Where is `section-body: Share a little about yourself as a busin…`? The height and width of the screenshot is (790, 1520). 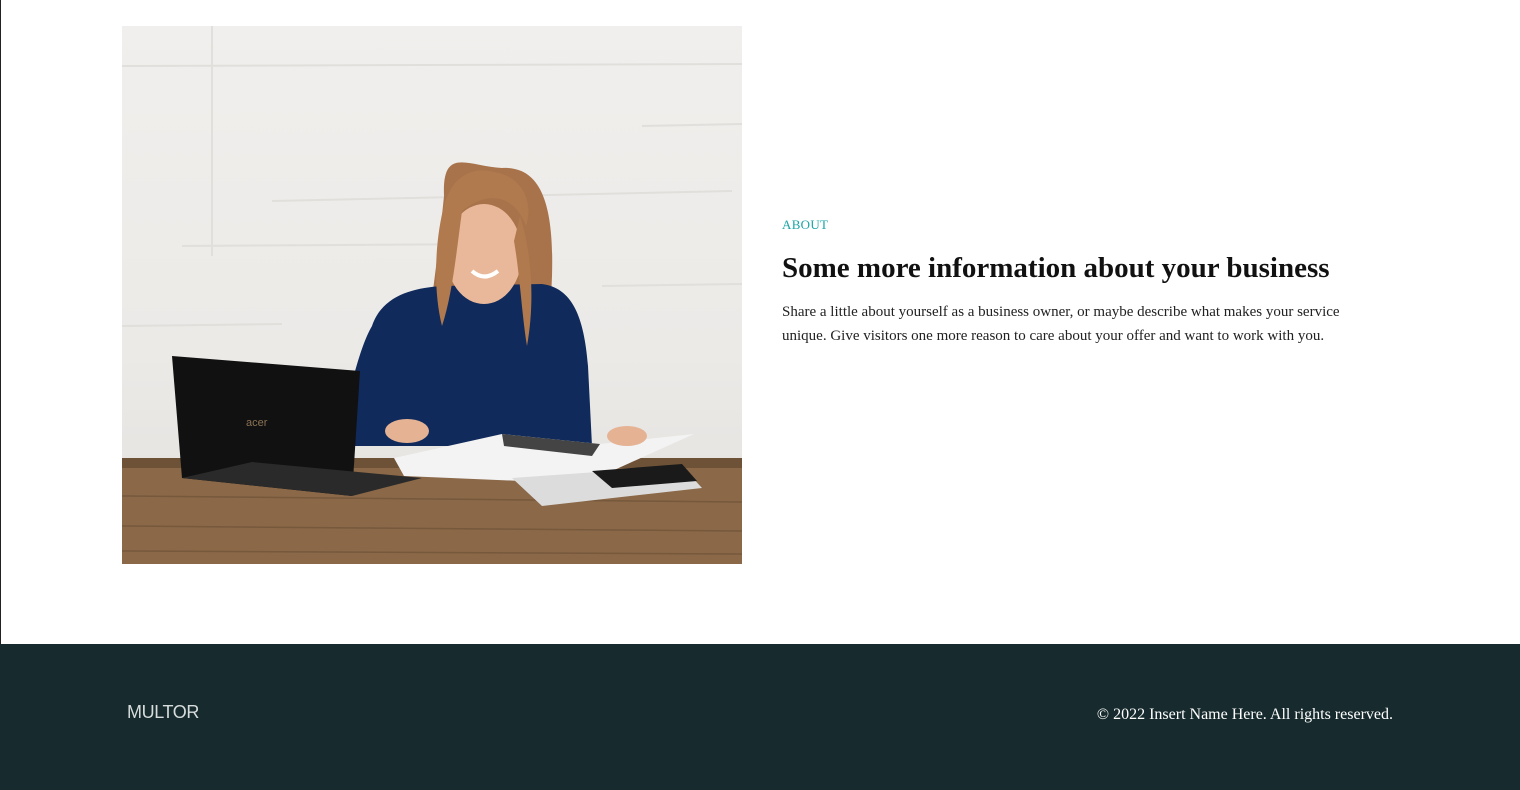
section-body: Share a little about yourself as a busin… is located at coordinates (1061, 324).